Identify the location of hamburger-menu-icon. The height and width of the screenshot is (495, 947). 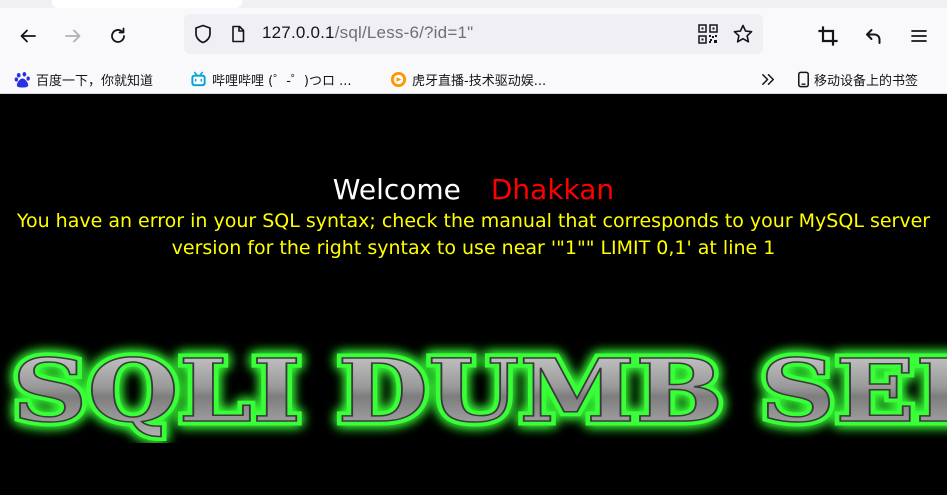
(919, 36).